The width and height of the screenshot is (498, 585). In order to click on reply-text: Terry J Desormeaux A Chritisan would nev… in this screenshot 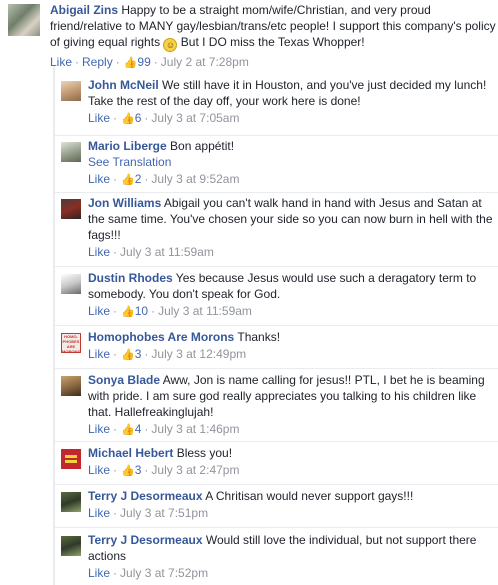, I will do `click(292, 496)`.